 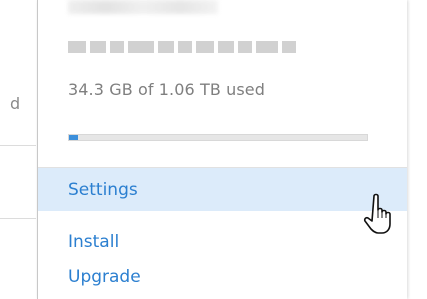 I want to click on menu-item-install: Install, so click(x=222, y=242).